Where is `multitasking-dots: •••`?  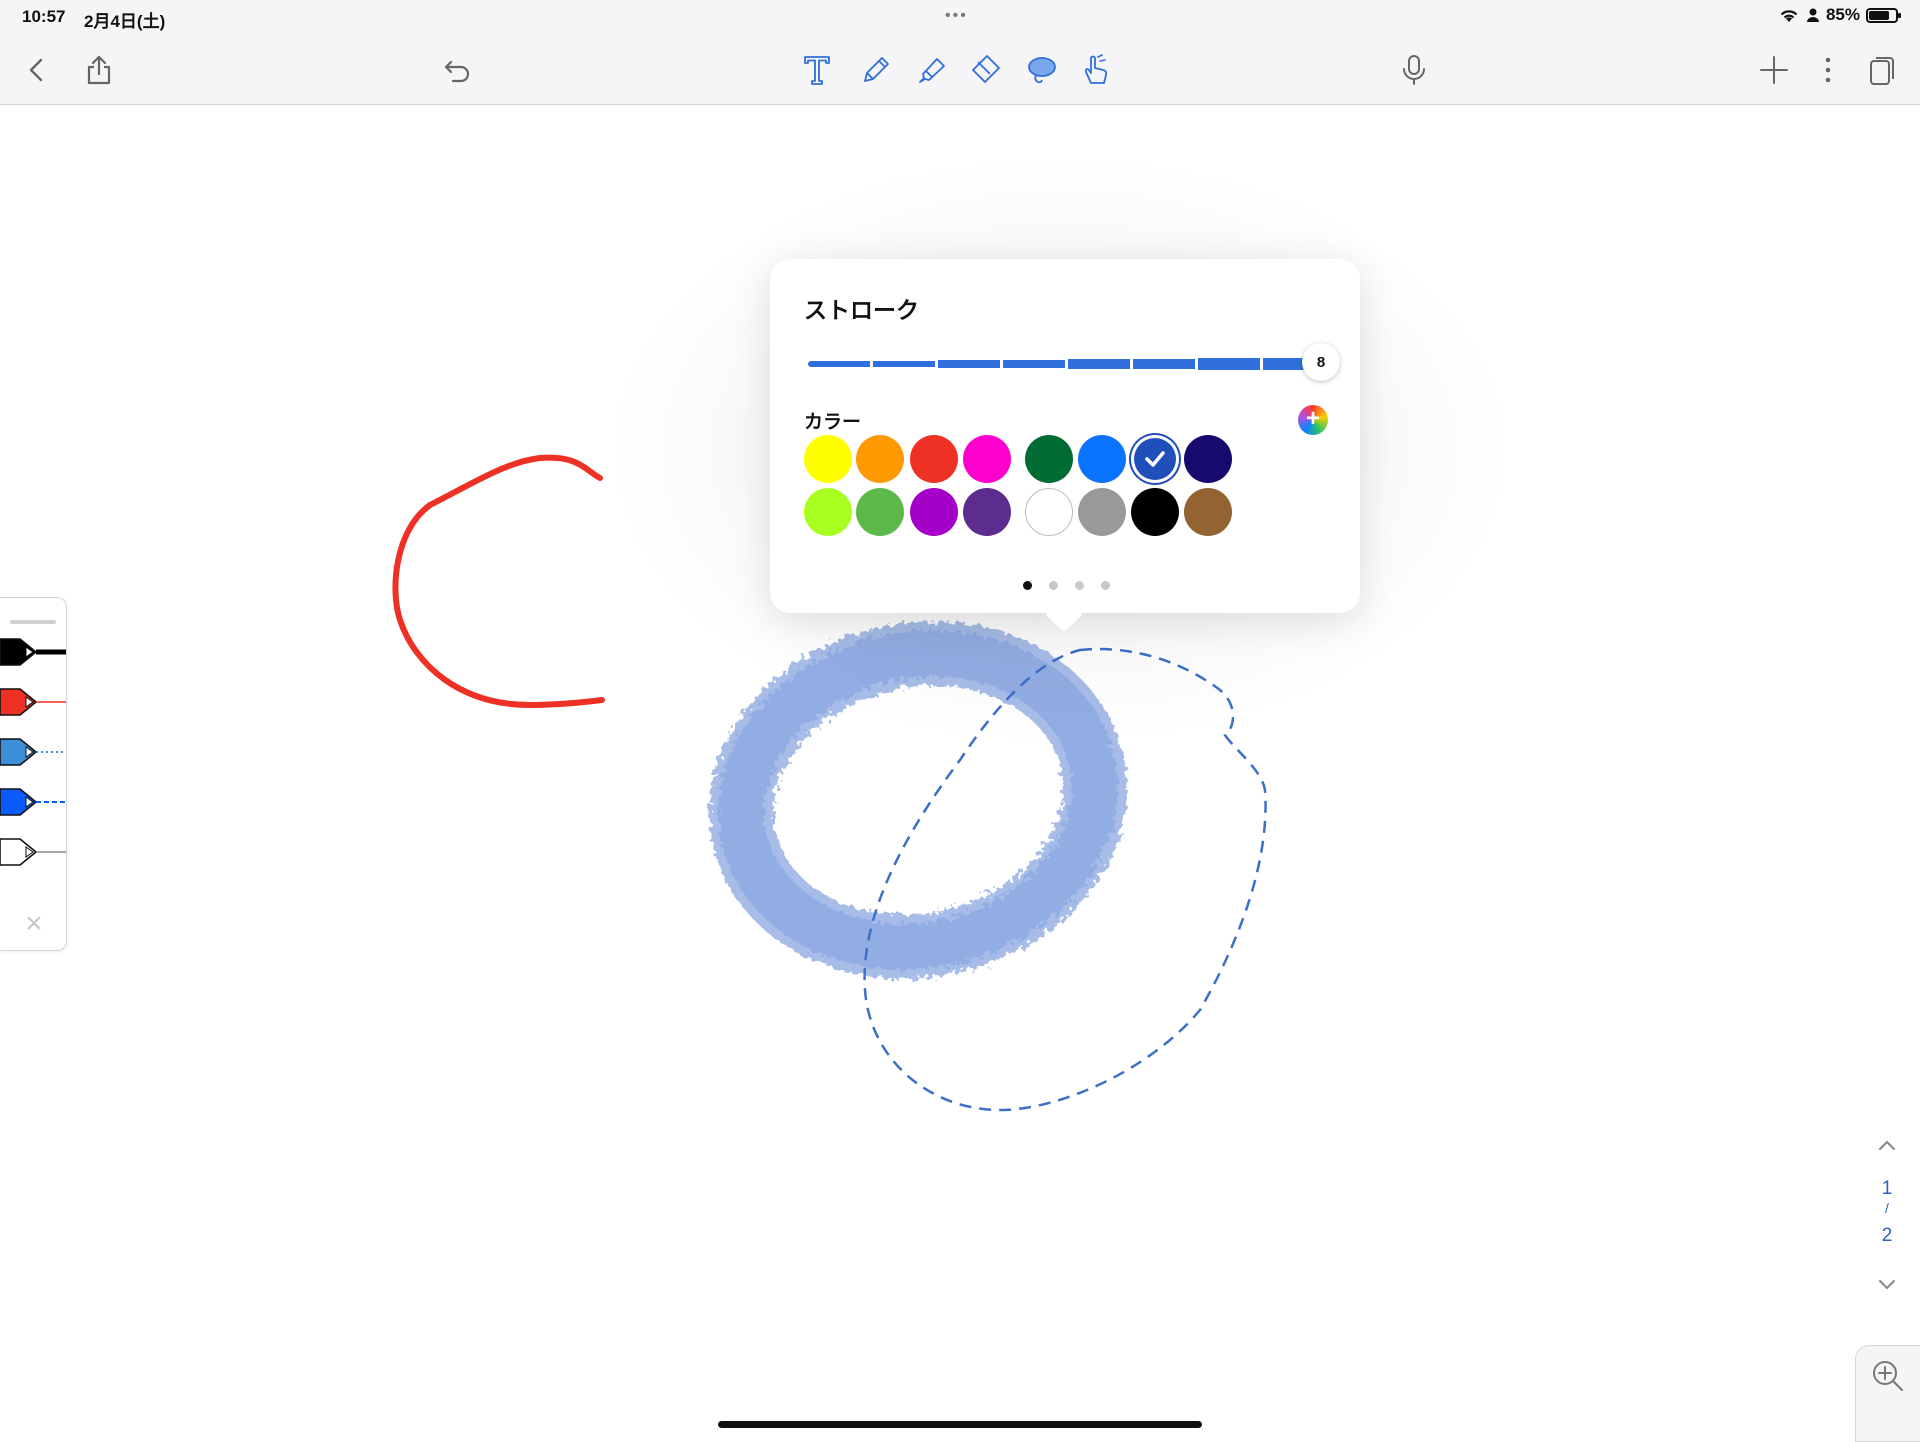
multitasking-dots: ••• is located at coordinates (956, 16).